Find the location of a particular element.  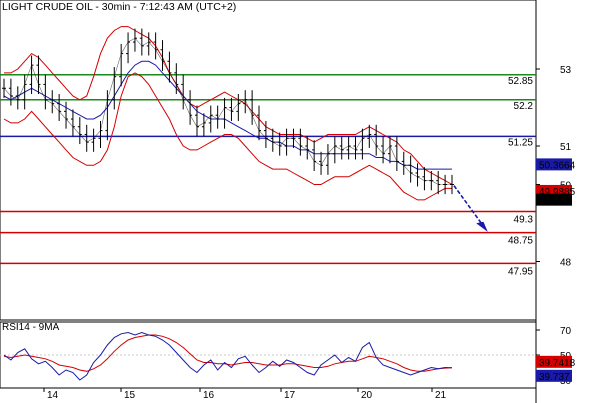

level-label-52.85: 52.85 is located at coordinates (520, 81).